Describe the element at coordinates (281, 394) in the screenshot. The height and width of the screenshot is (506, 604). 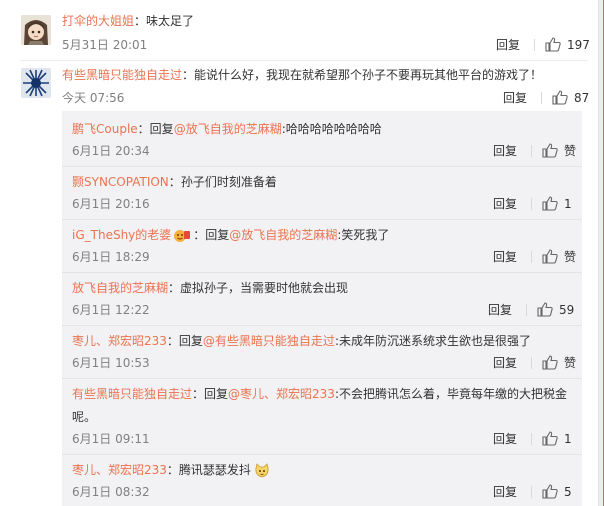
I see `mention-link: @枣儿、郑宏昭233` at that location.